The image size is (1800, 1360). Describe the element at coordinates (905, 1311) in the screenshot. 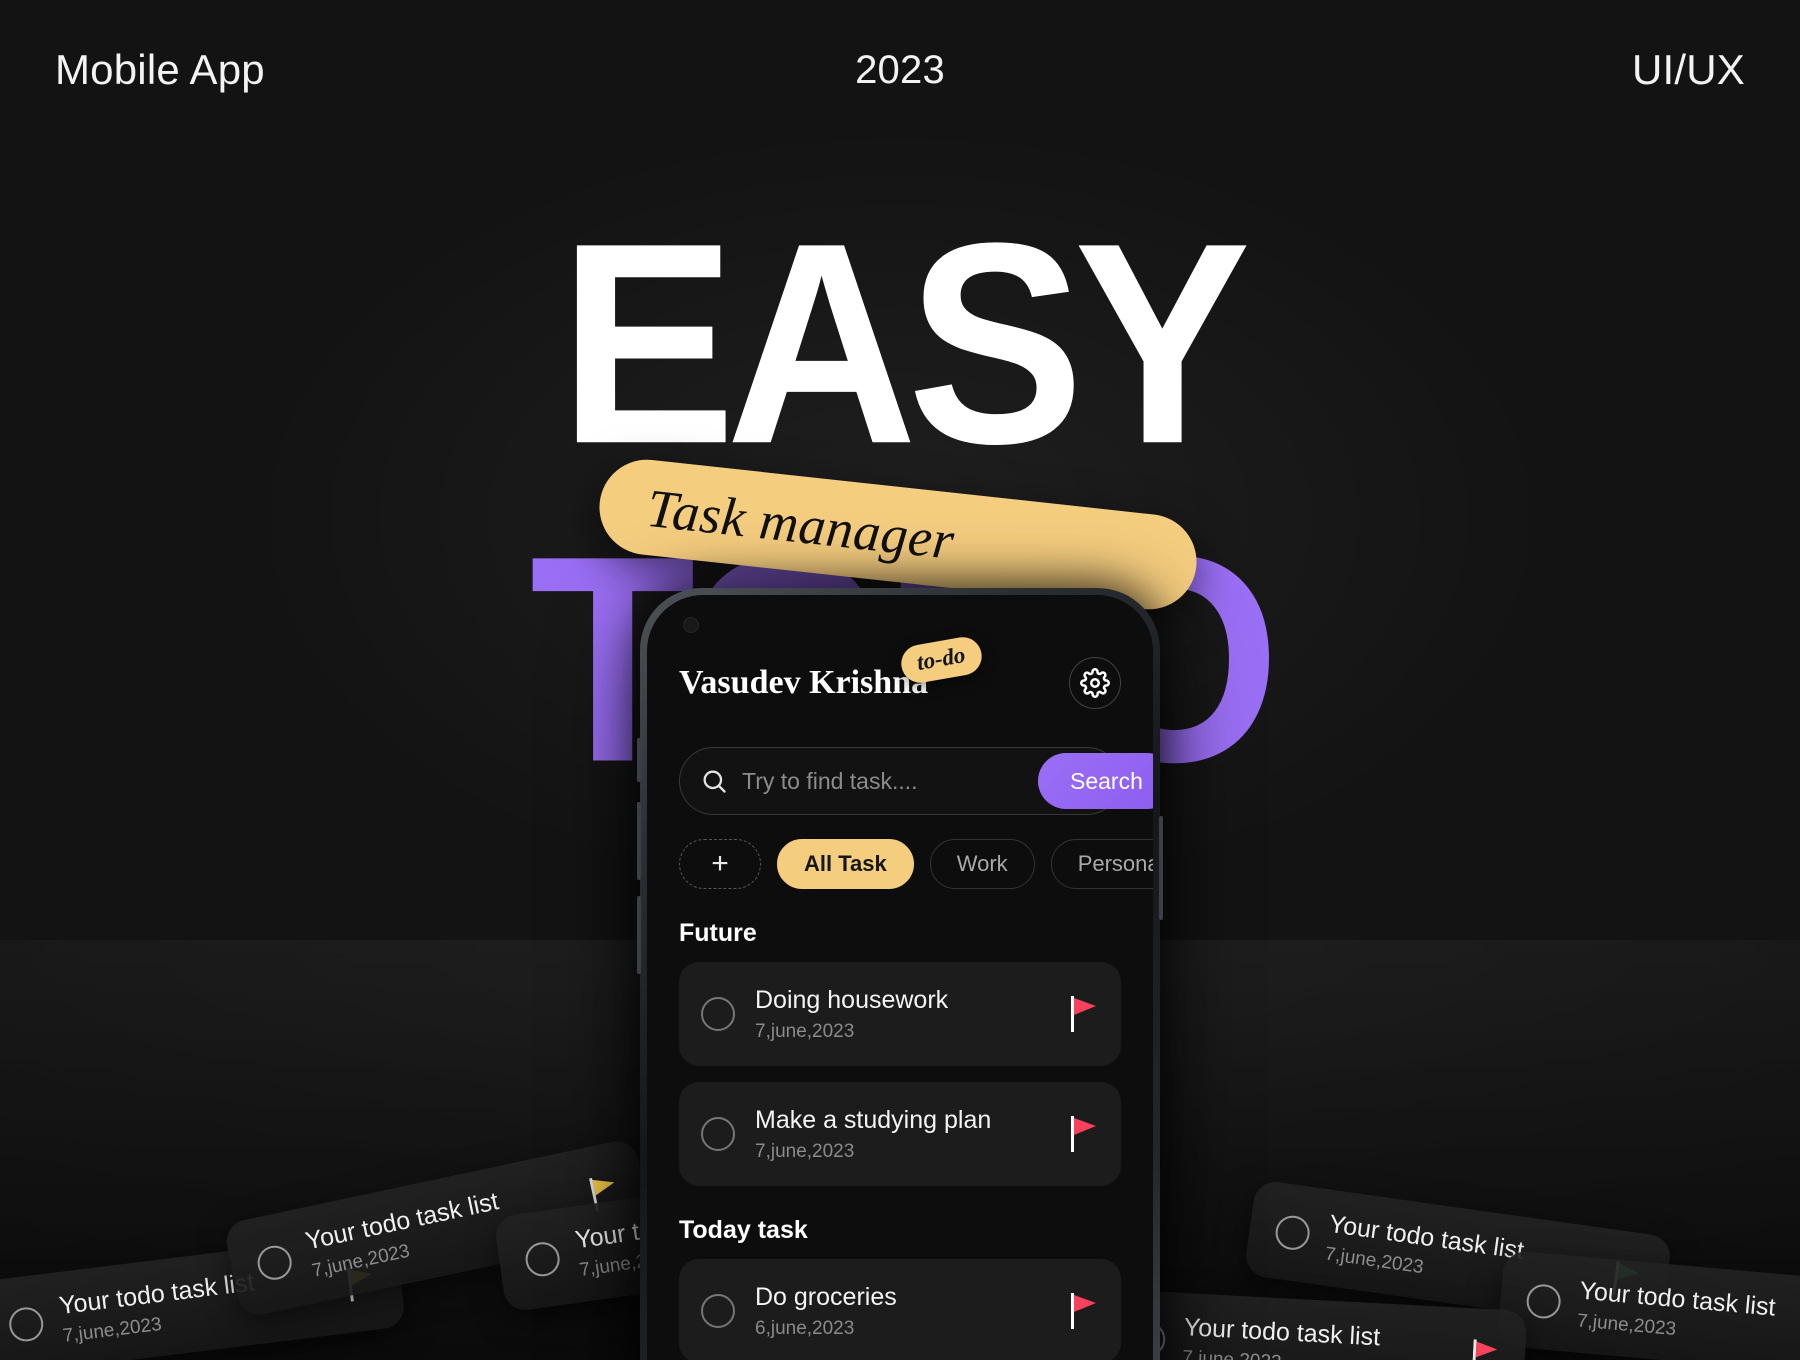

I see `task-body: Do groceries 6,june,2023` at that location.